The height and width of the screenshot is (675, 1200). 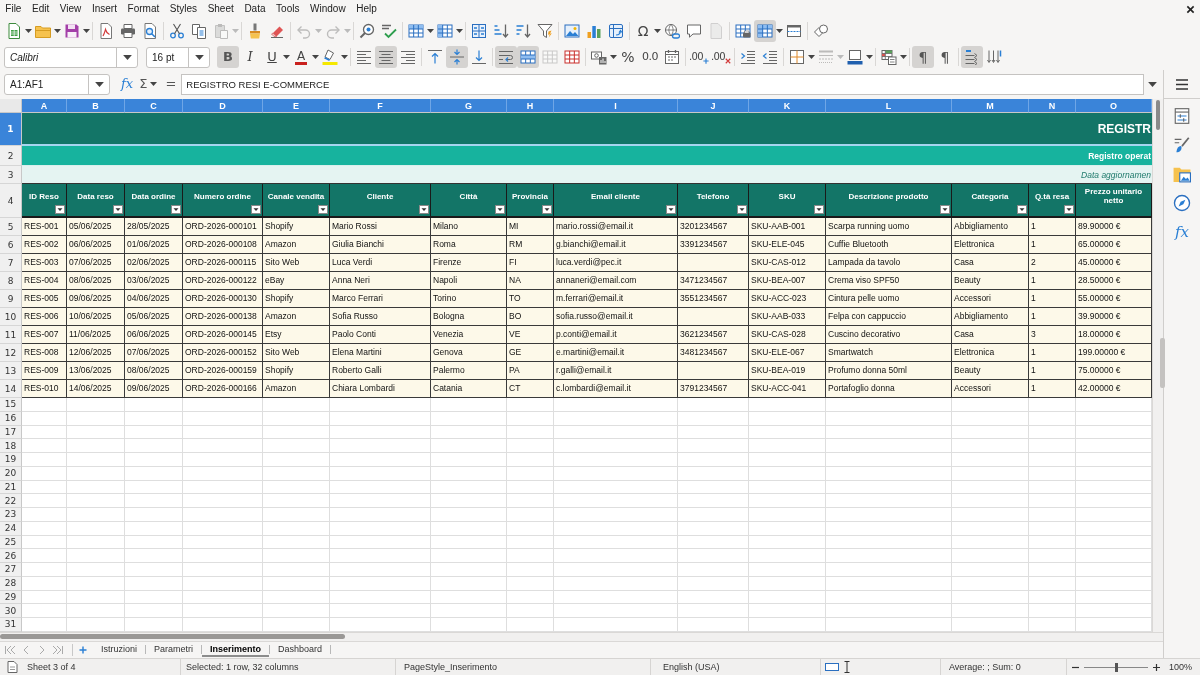 I want to click on row-header: 18, so click(x=11, y=446).